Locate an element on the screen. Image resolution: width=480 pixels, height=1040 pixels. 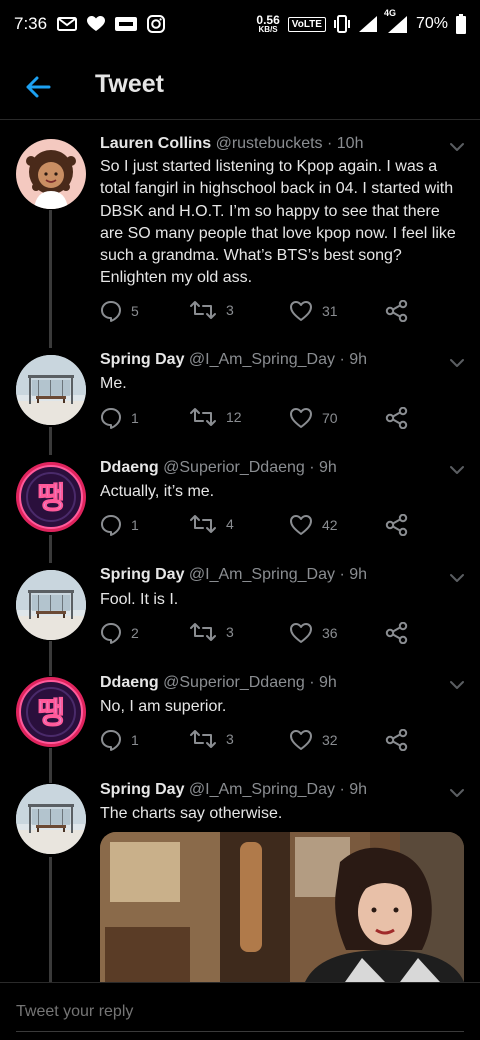
author-handle: @rustebuckets is located at coordinates (269, 143).